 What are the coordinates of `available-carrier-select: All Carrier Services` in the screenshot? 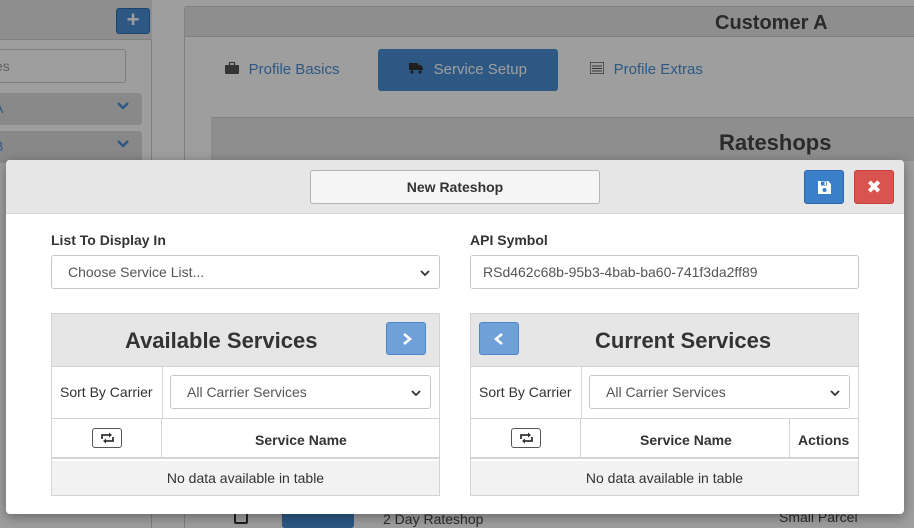 It's located at (300, 392).